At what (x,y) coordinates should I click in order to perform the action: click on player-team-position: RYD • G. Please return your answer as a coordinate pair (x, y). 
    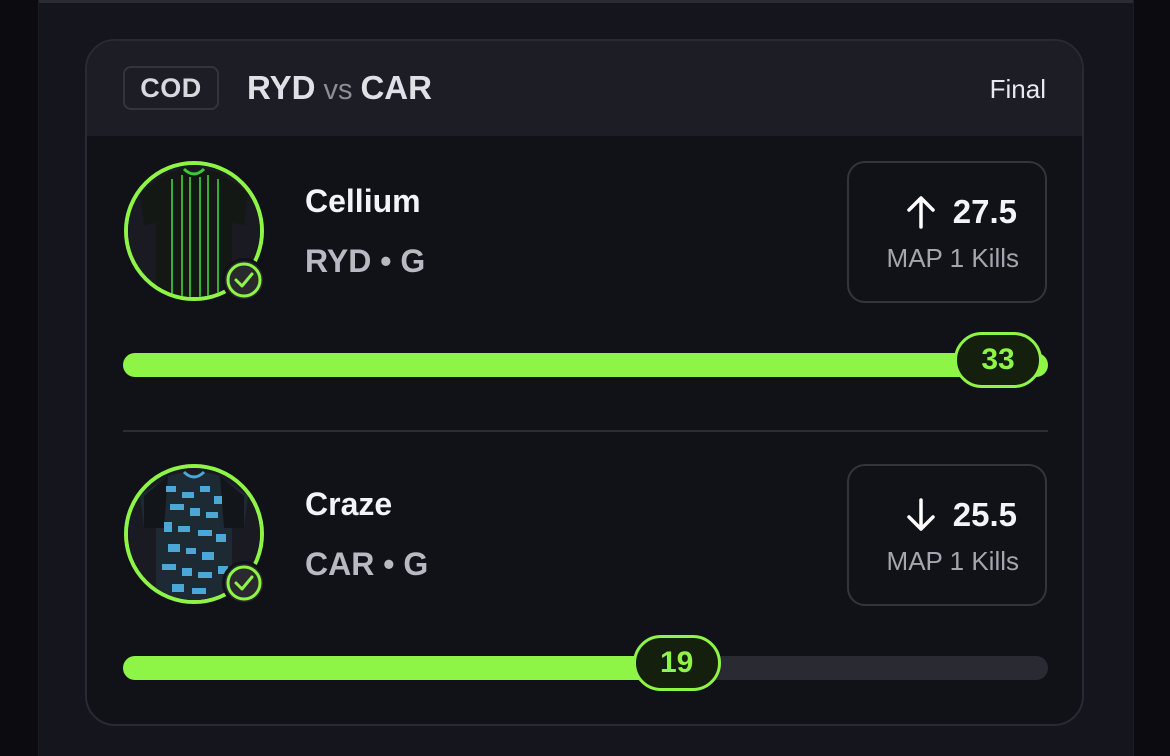
    Looking at the image, I should click on (365, 261).